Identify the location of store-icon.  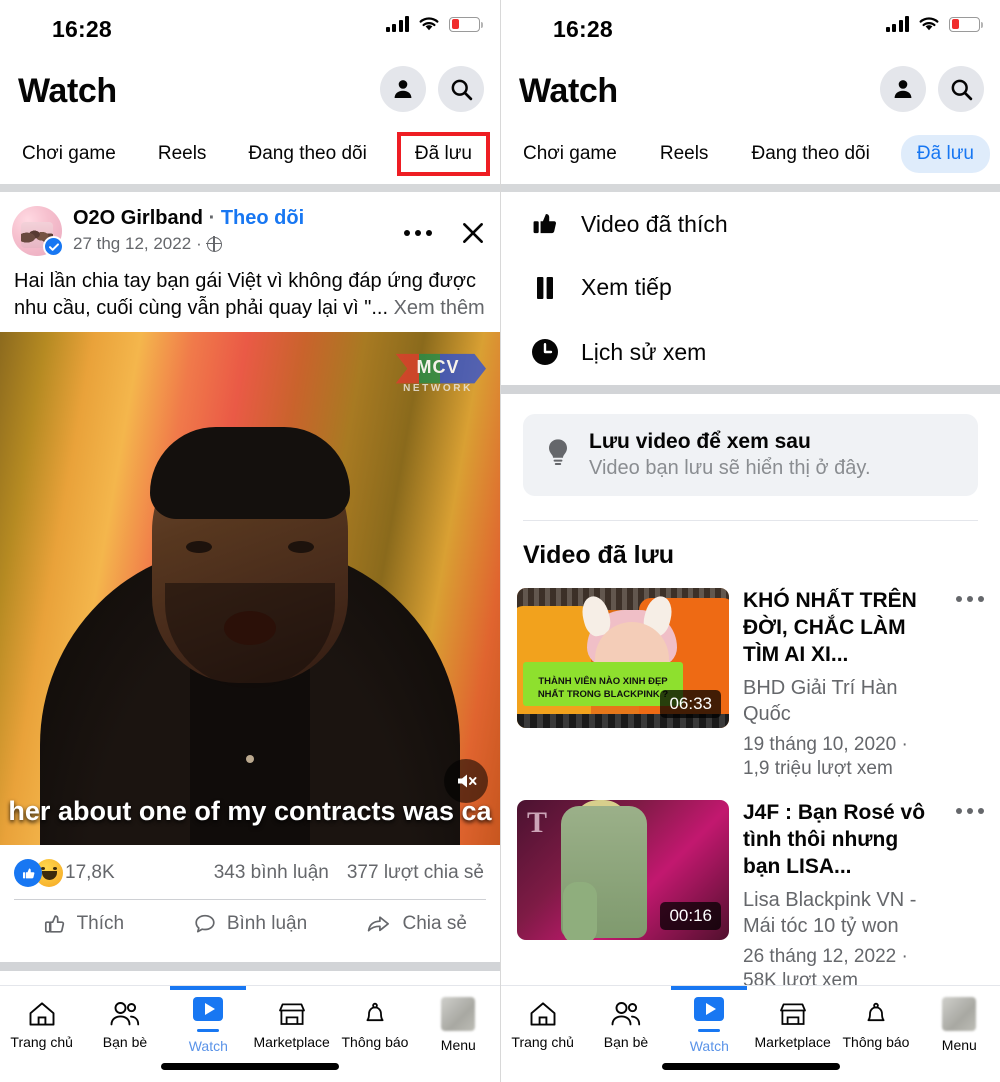
(792, 1014).